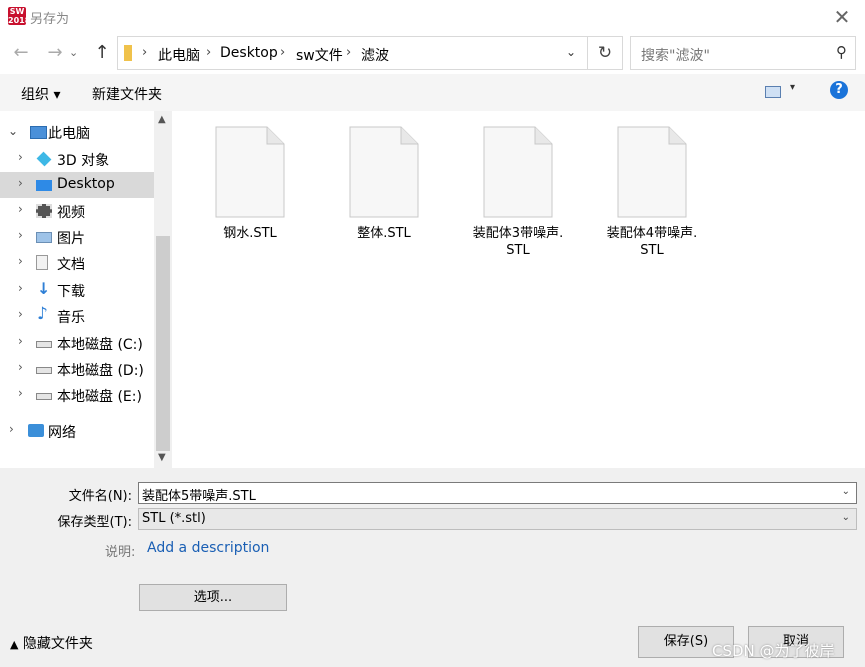  Describe the element at coordinates (100, 496) in the screenshot. I see `filename-label: 文件名(N):` at that location.